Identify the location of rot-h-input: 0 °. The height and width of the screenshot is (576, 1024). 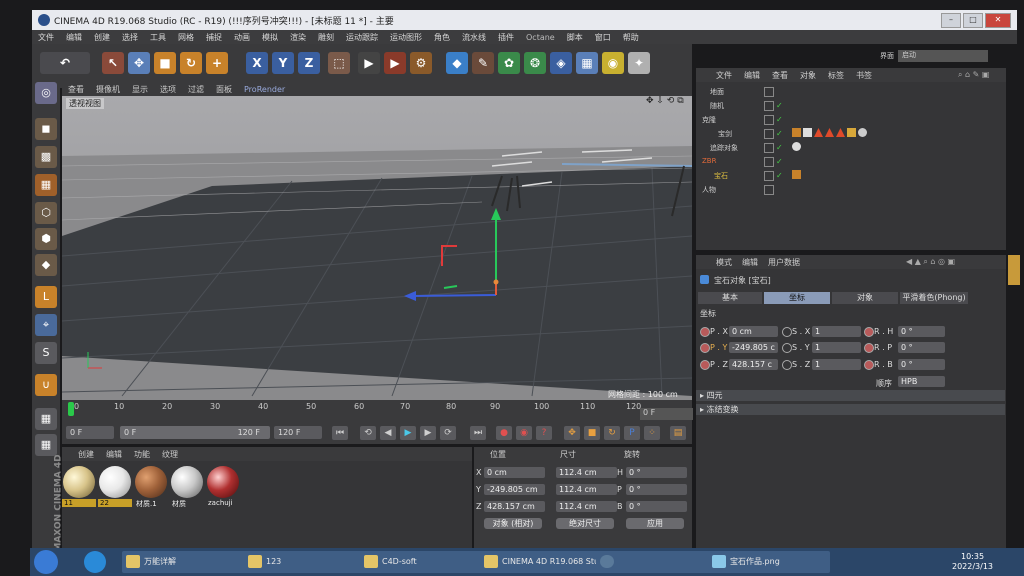
(921, 331).